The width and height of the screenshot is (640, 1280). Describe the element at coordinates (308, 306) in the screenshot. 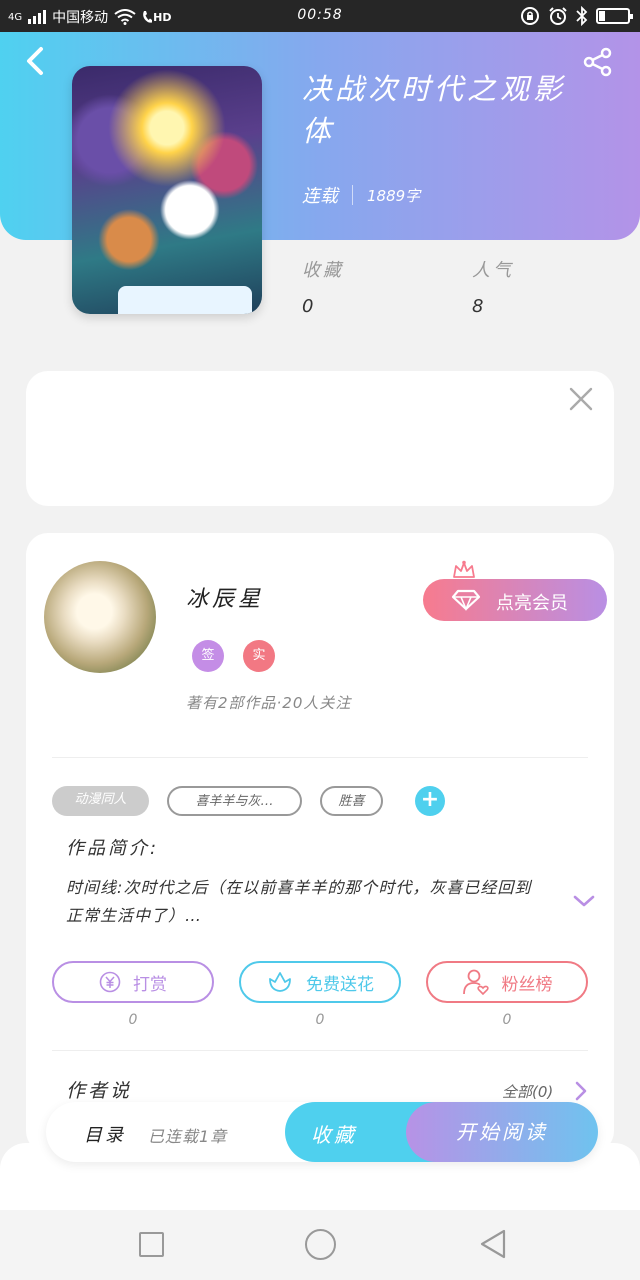

I see `stat-value: 0` at that location.